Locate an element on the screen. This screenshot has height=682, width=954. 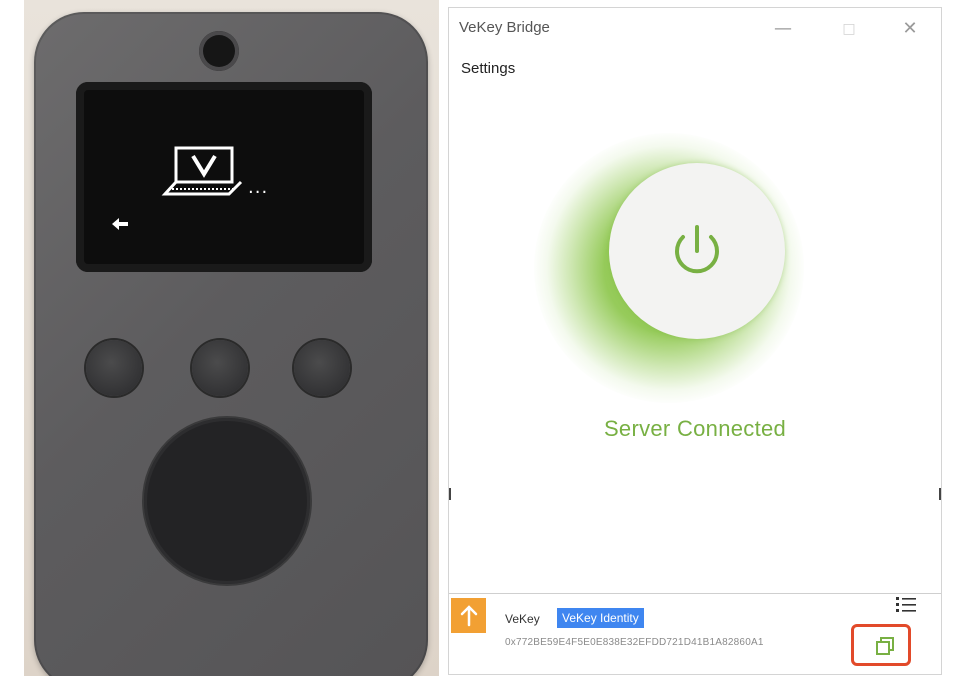
copy-icon is located at coordinates (885, 646).